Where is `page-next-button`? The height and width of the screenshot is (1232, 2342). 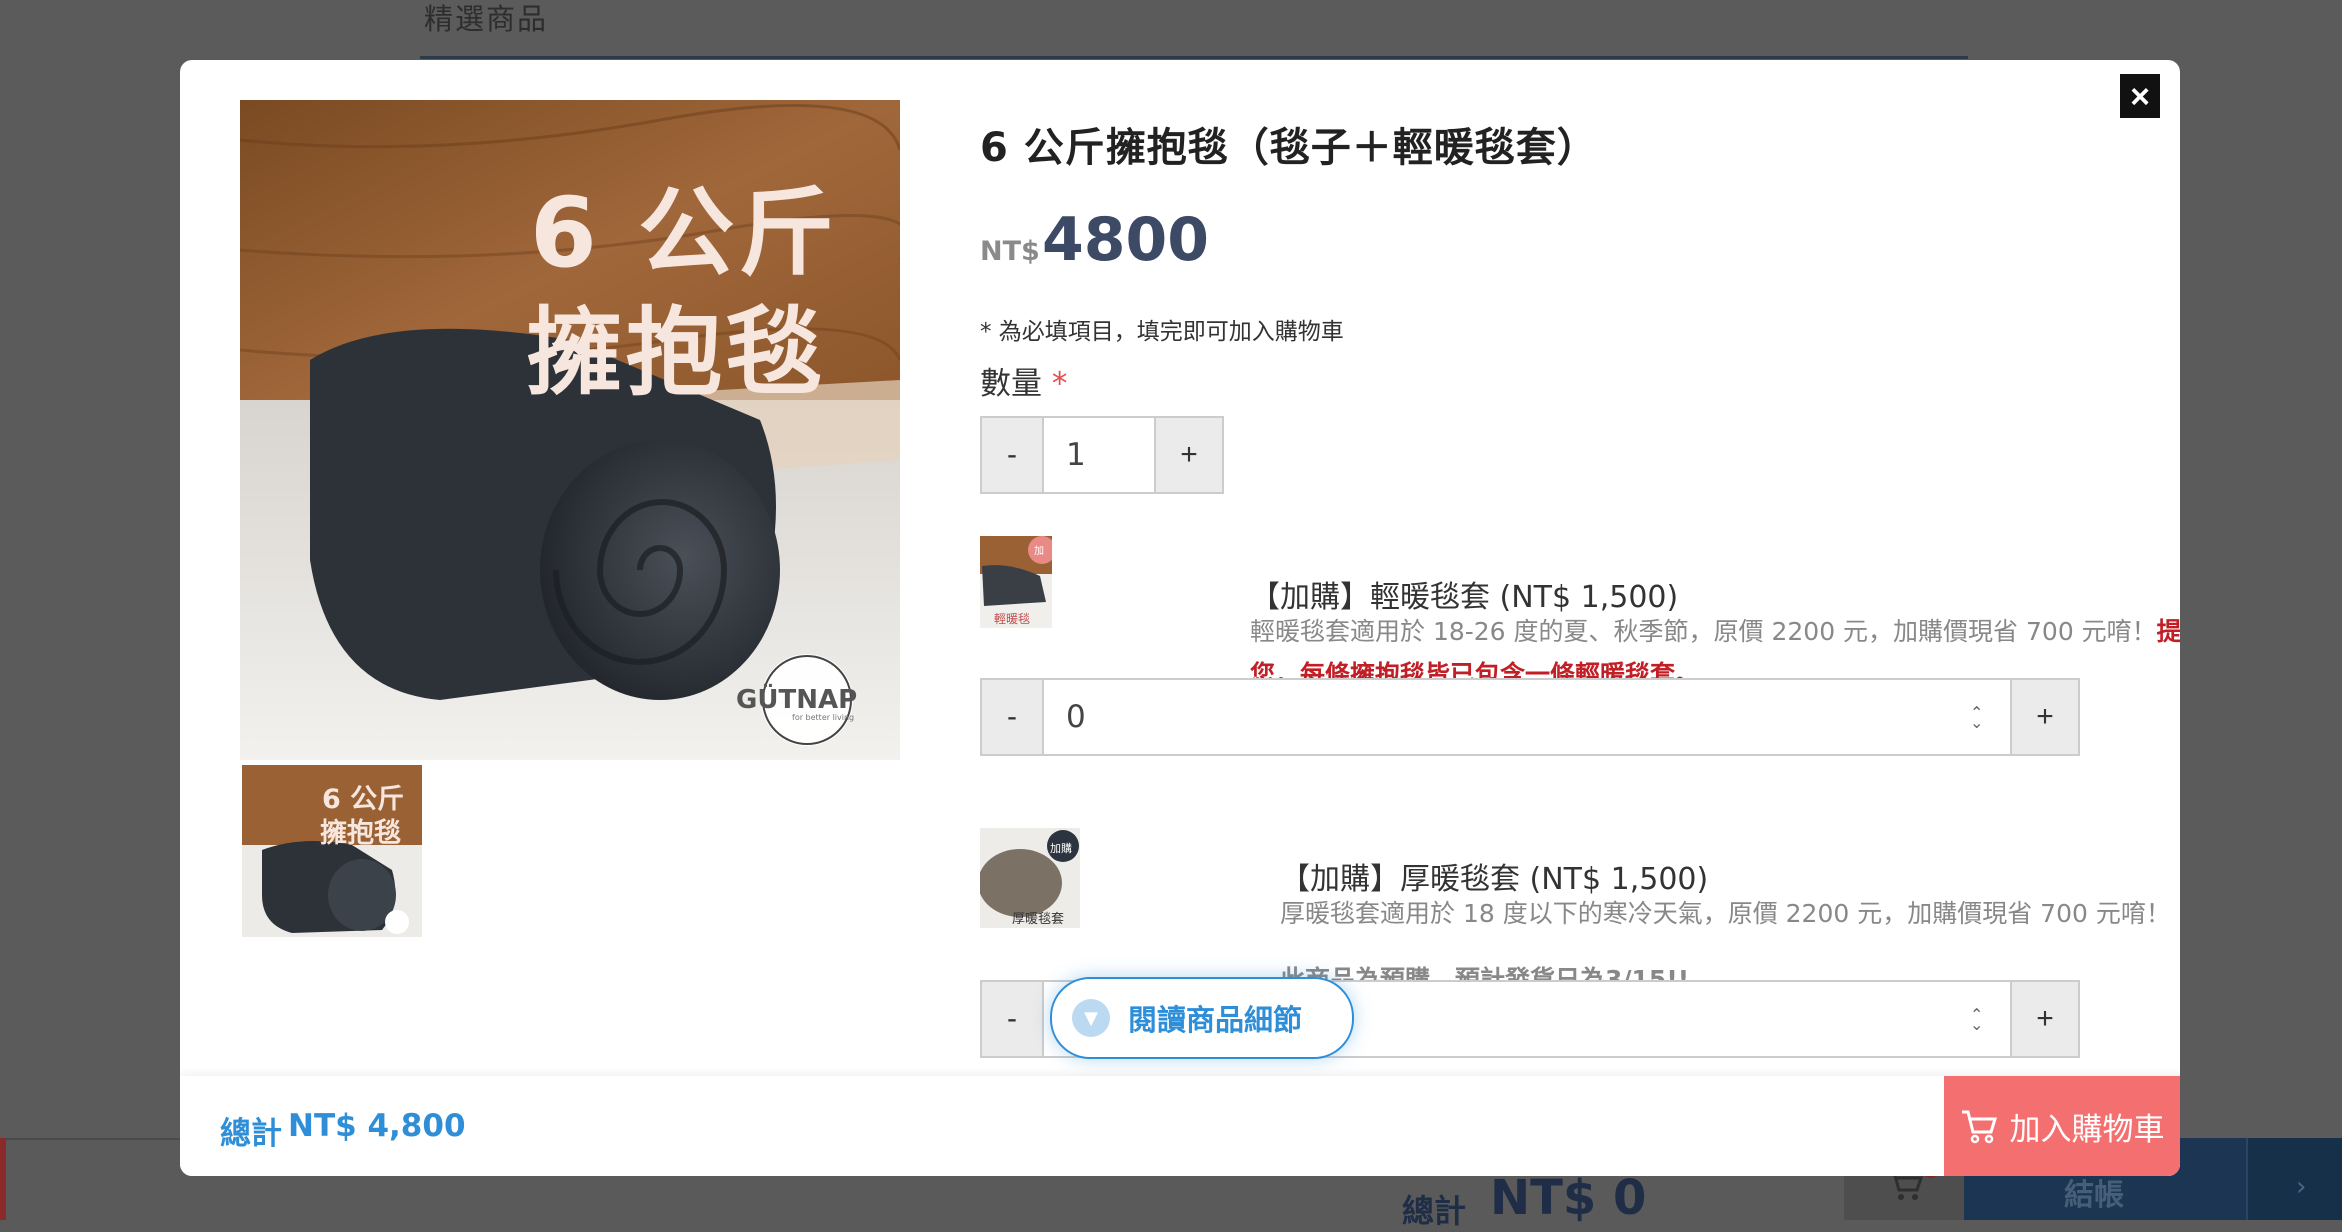
page-next-button is located at coordinates (2294, 1179).